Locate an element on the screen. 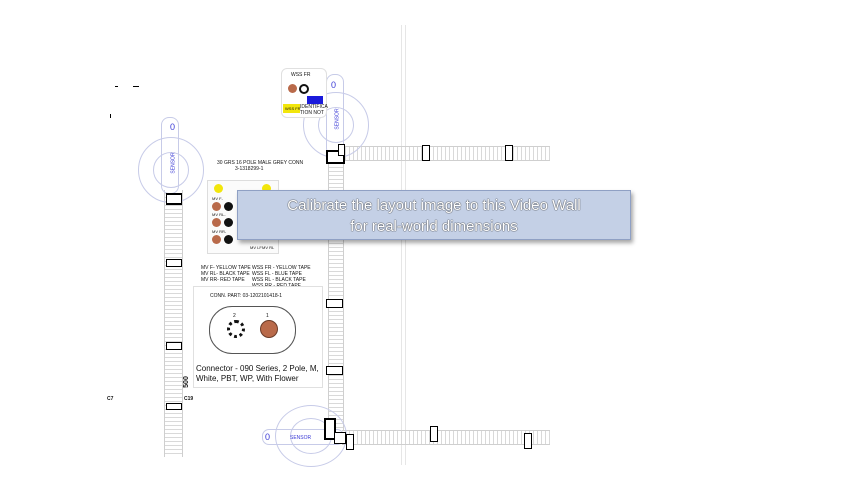  grey-conn-part: 3-1318299-1 is located at coordinates (249, 169).